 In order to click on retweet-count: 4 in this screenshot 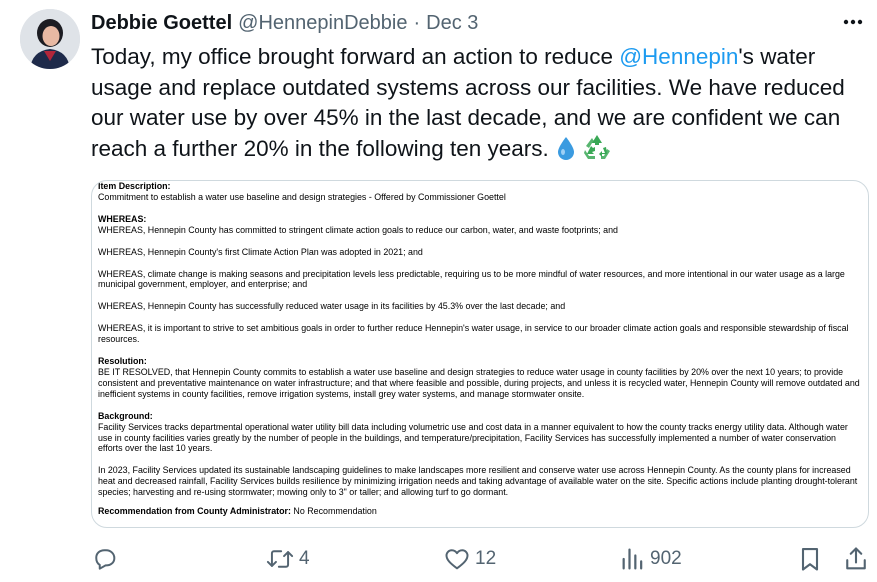, I will do `click(304, 558)`.